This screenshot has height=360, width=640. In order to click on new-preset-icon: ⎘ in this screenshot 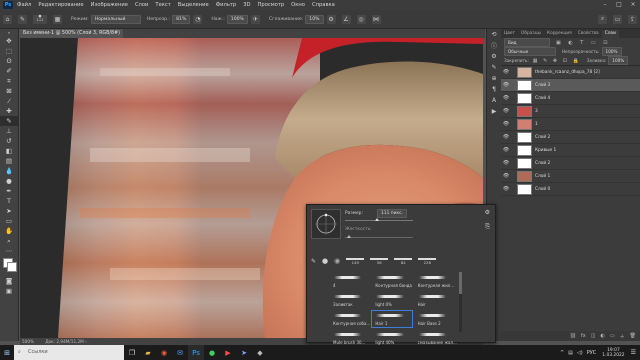, I will do `click(487, 227)`.